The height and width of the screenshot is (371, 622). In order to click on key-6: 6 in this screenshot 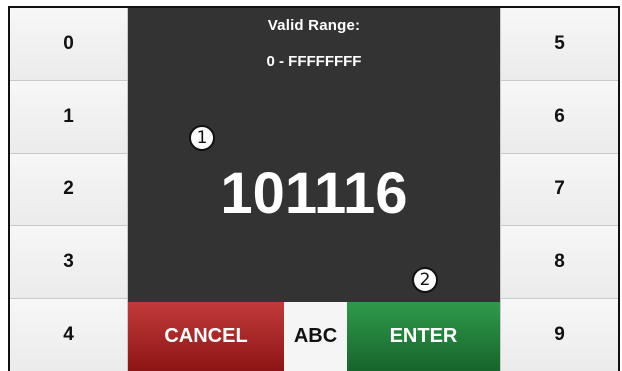, I will do `click(559, 117)`.